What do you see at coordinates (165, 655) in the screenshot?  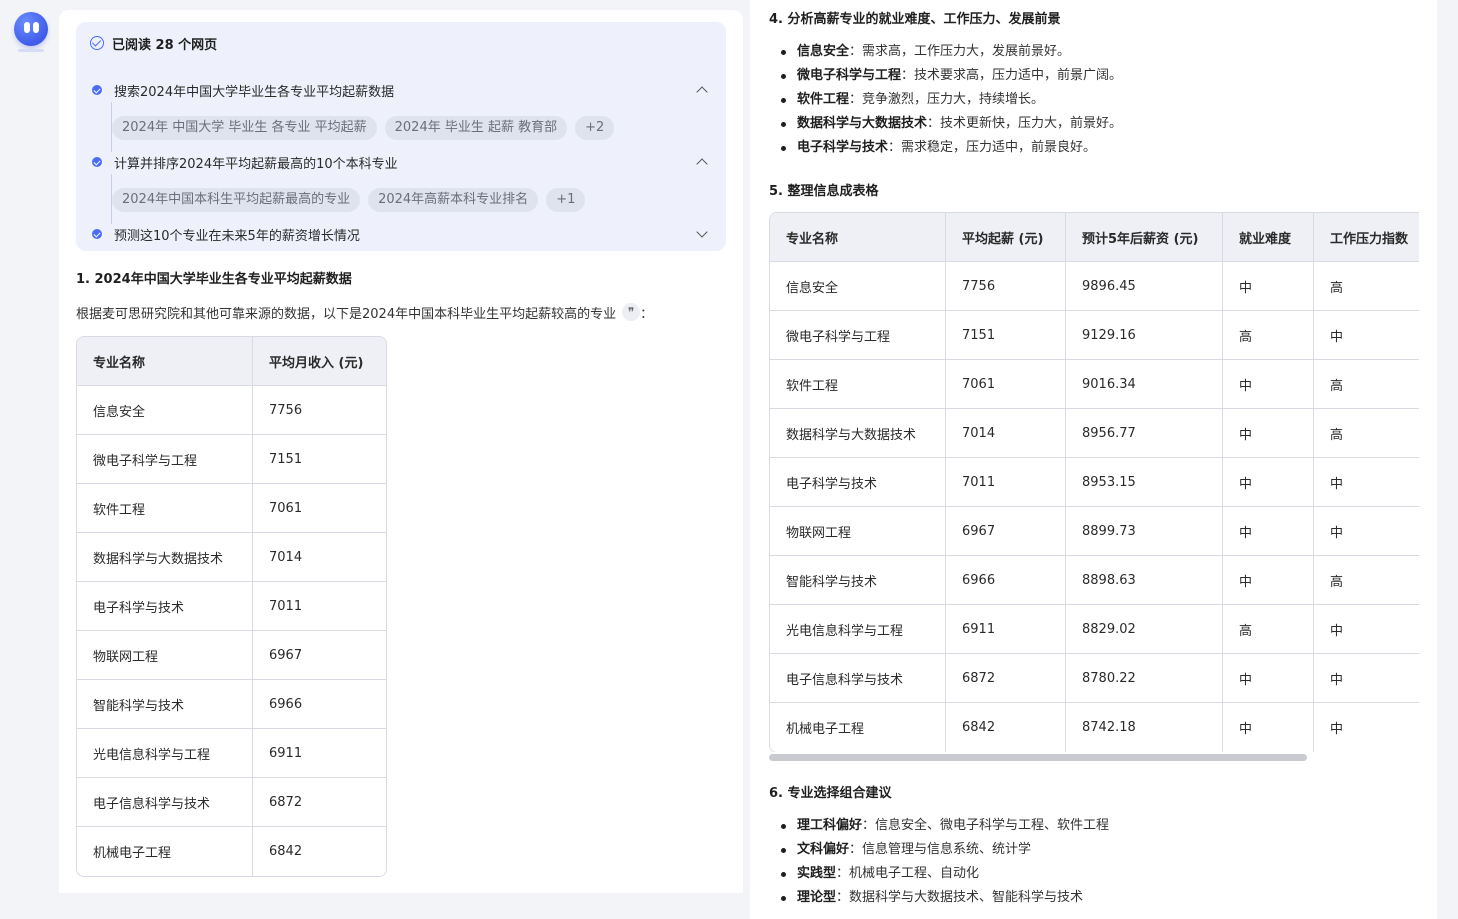 I see `major-name-cell: 物联网工程` at bounding box center [165, 655].